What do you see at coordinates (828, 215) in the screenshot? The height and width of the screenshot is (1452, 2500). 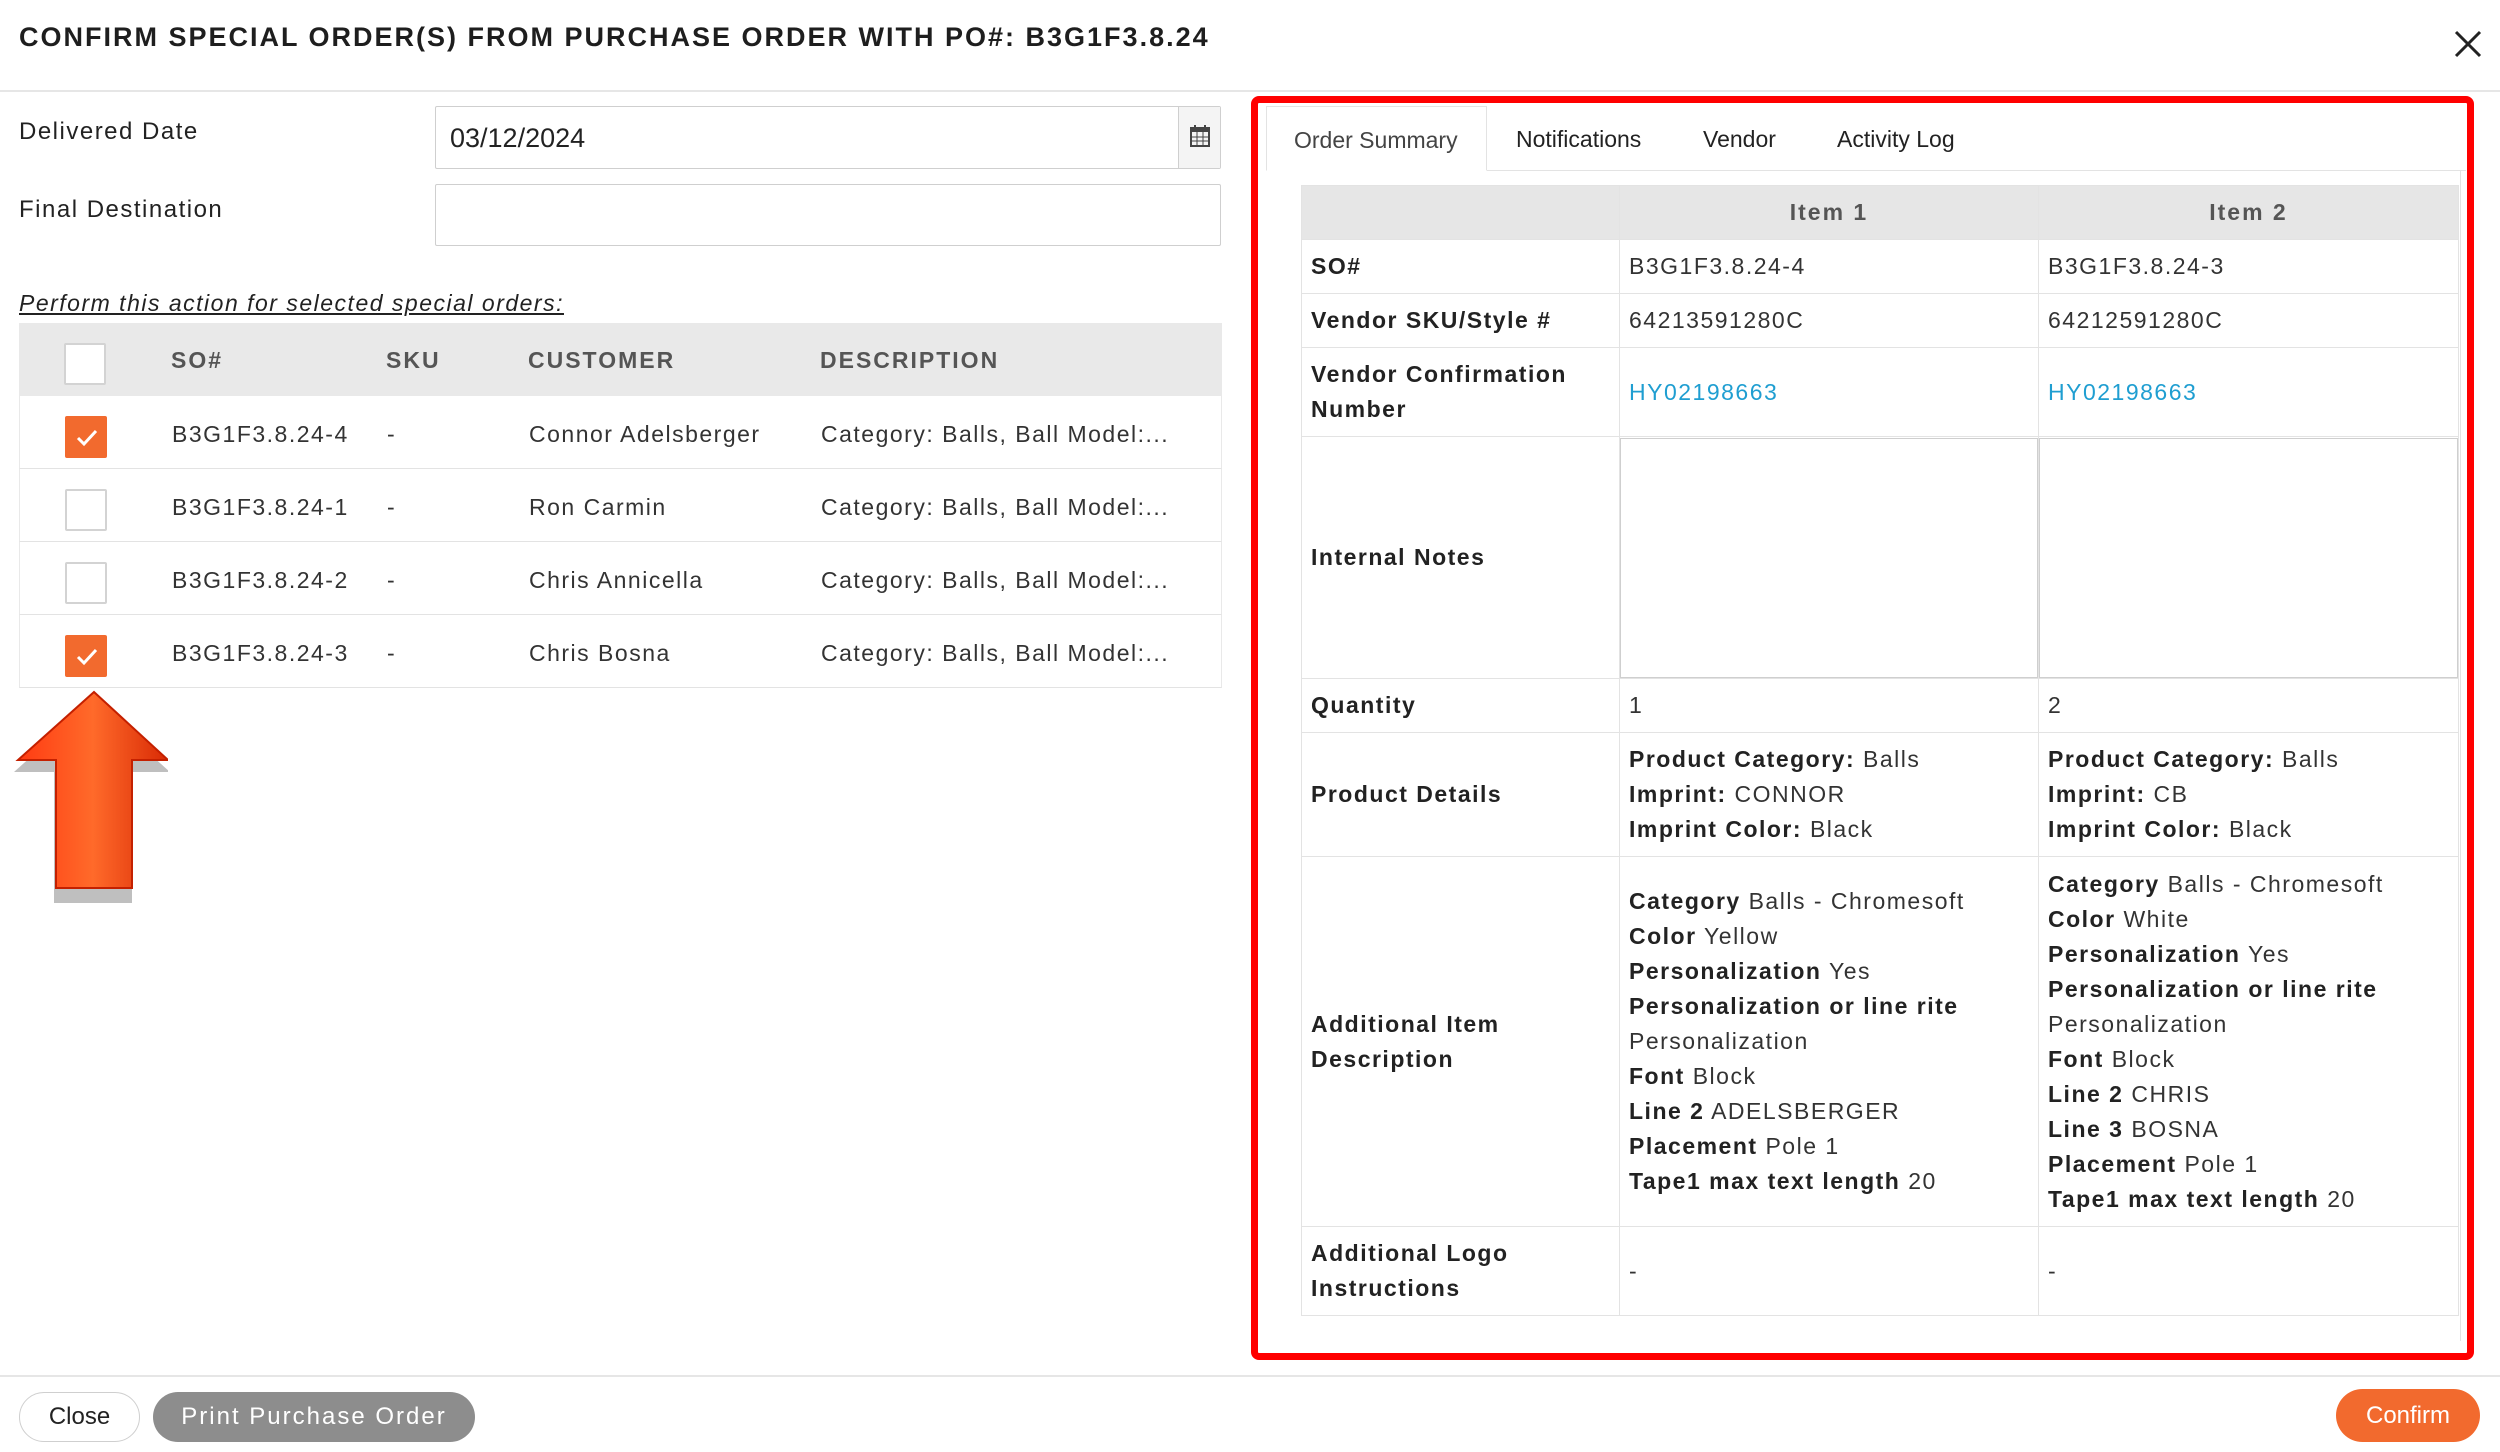 I see `final-destination-field` at bounding box center [828, 215].